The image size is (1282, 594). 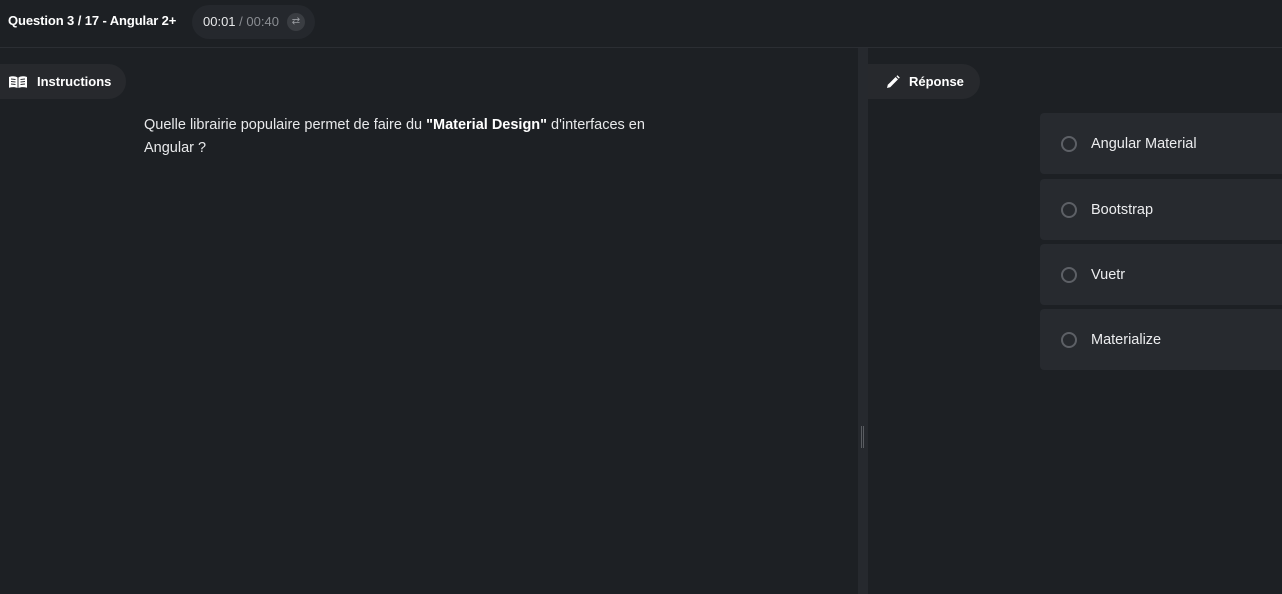 What do you see at coordinates (893, 81) in the screenshot?
I see `pencil-icon` at bounding box center [893, 81].